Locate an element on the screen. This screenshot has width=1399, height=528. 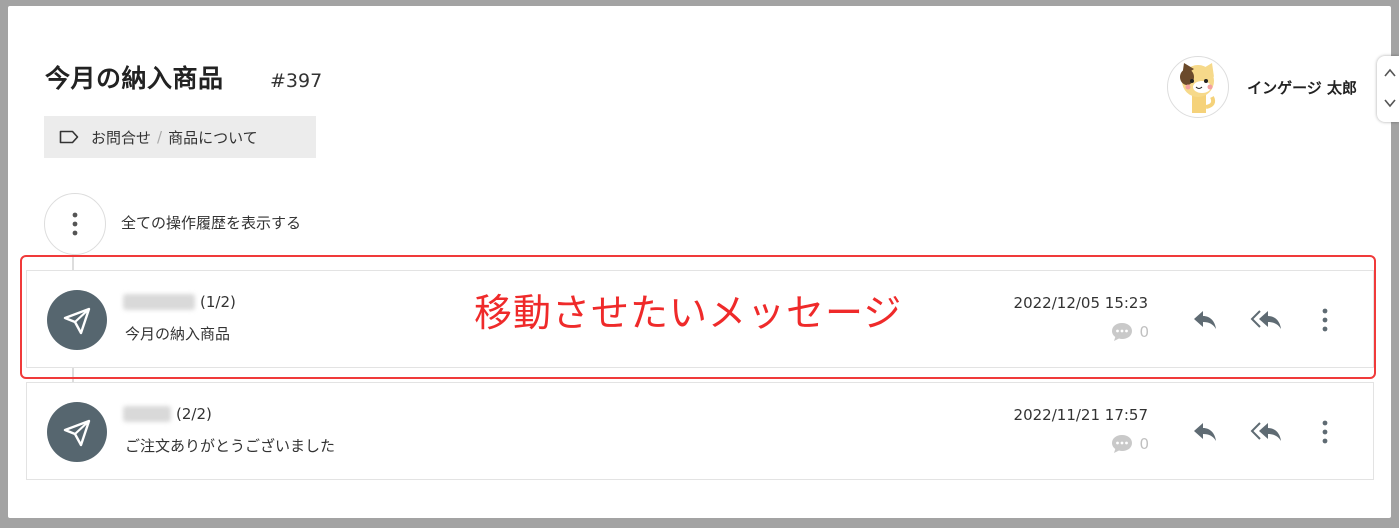
cat-avatar-icon is located at coordinates (1198, 88).